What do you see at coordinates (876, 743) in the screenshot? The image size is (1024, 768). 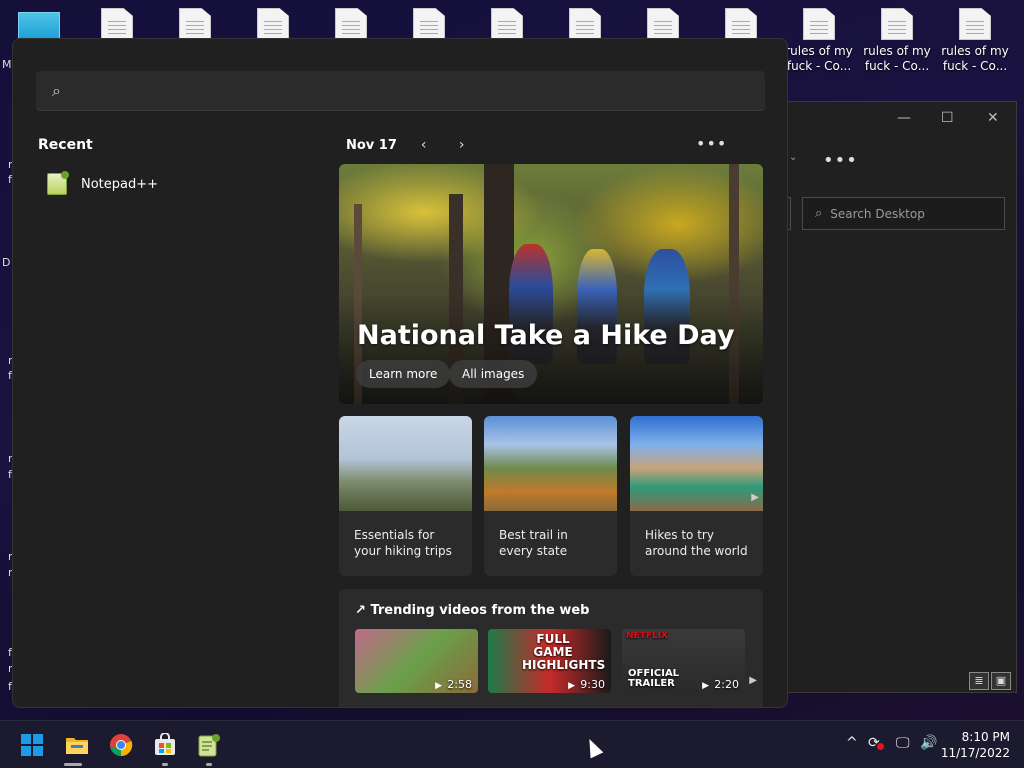 I see `sync-icon: ⟳` at bounding box center [876, 743].